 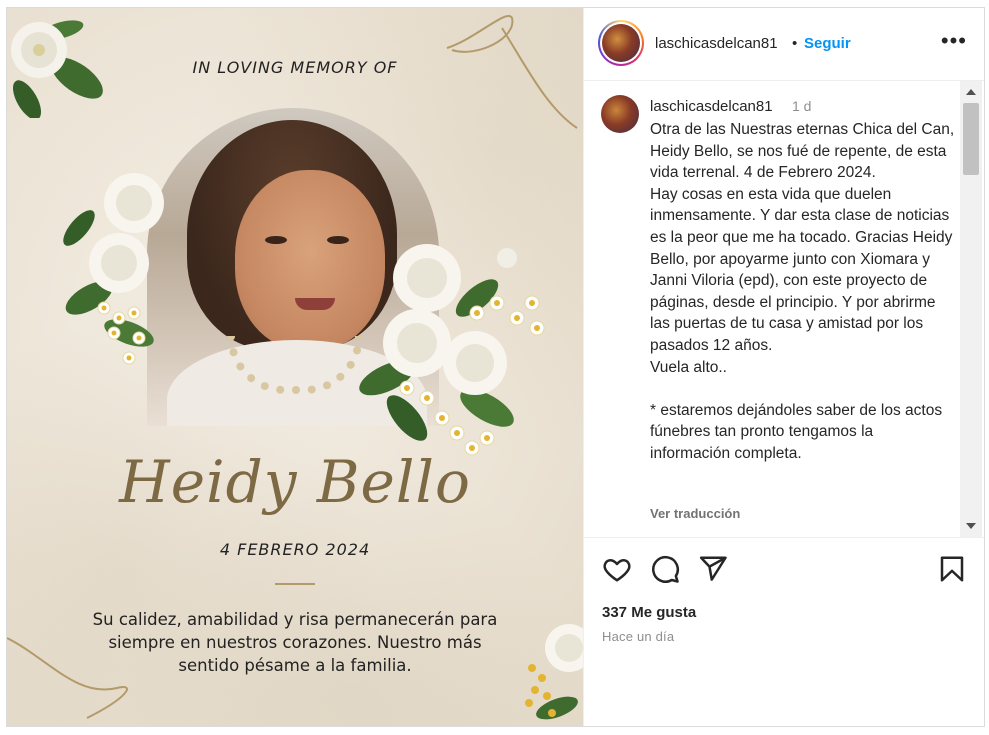 What do you see at coordinates (827, 43) in the screenshot?
I see `follow-button: Seguir` at bounding box center [827, 43].